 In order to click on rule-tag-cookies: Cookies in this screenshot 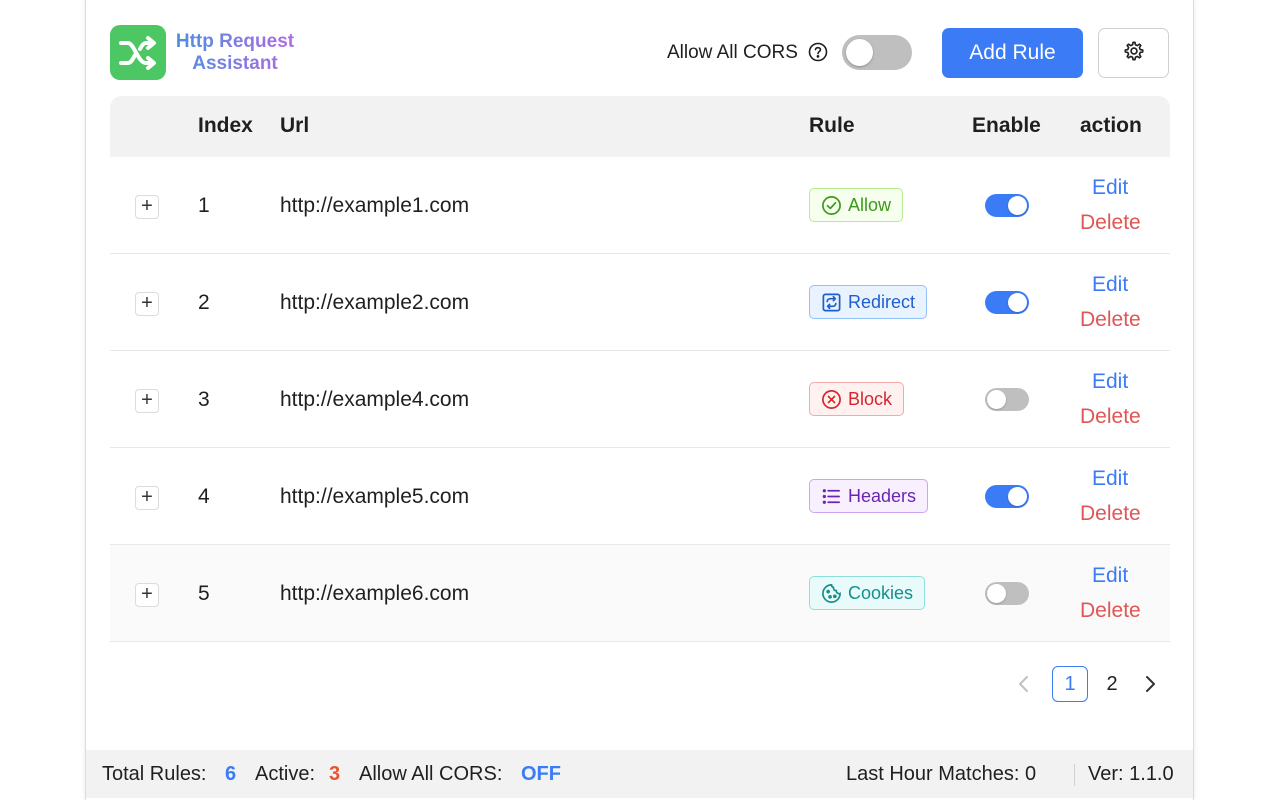, I will do `click(867, 593)`.